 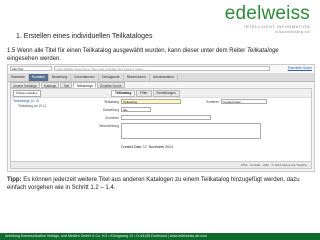 I want to click on form-row-owner: Zuordnen, so click(x=195, y=118).